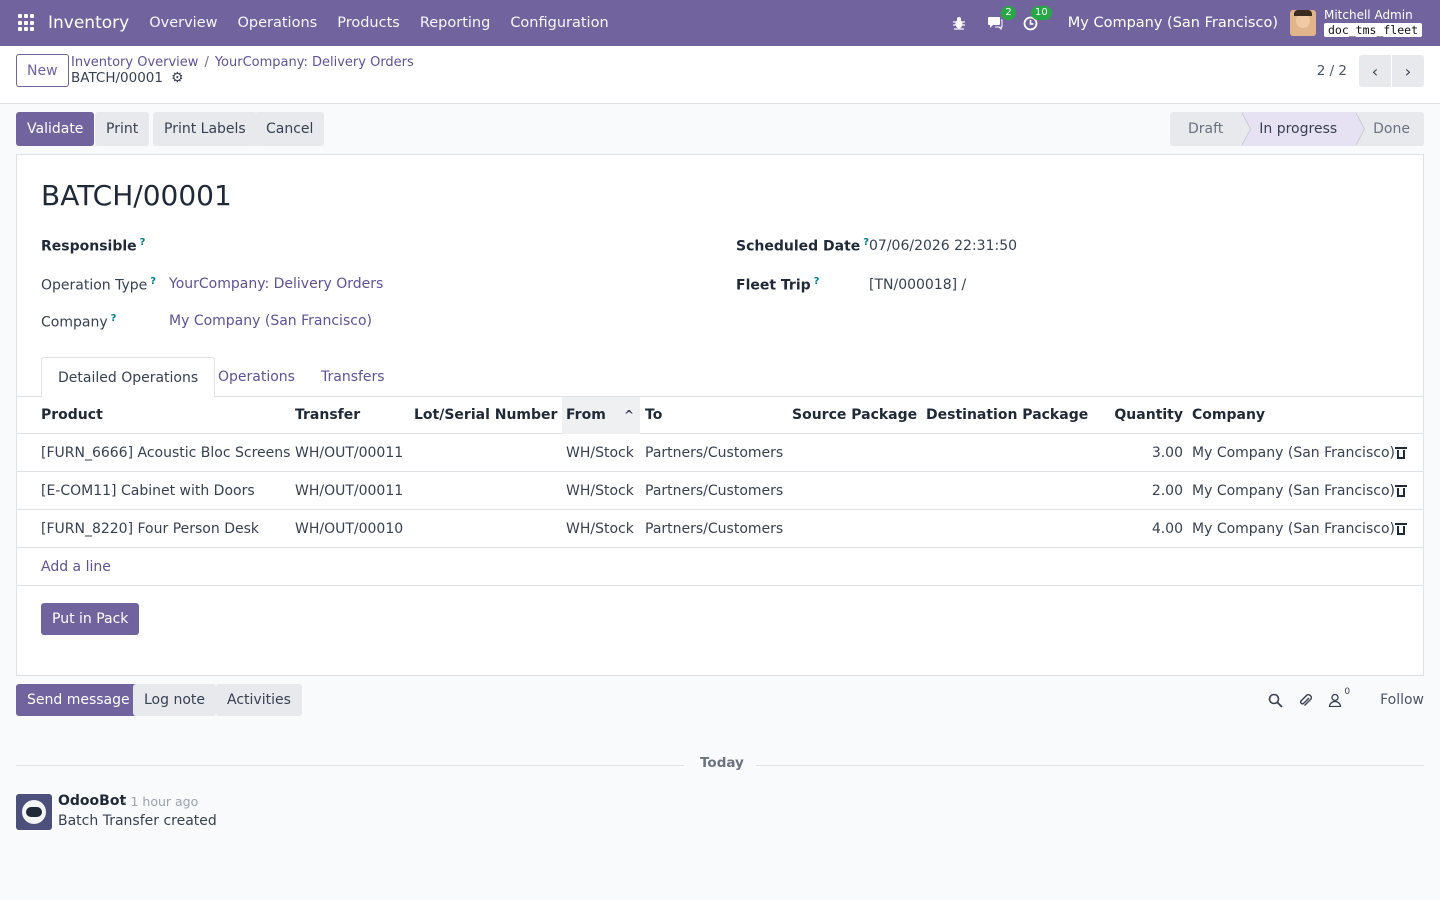 The width and height of the screenshot is (1440, 900). Describe the element at coordinates (1000, 20) in the screenshot. I see `messages-icon: 2` at that location.